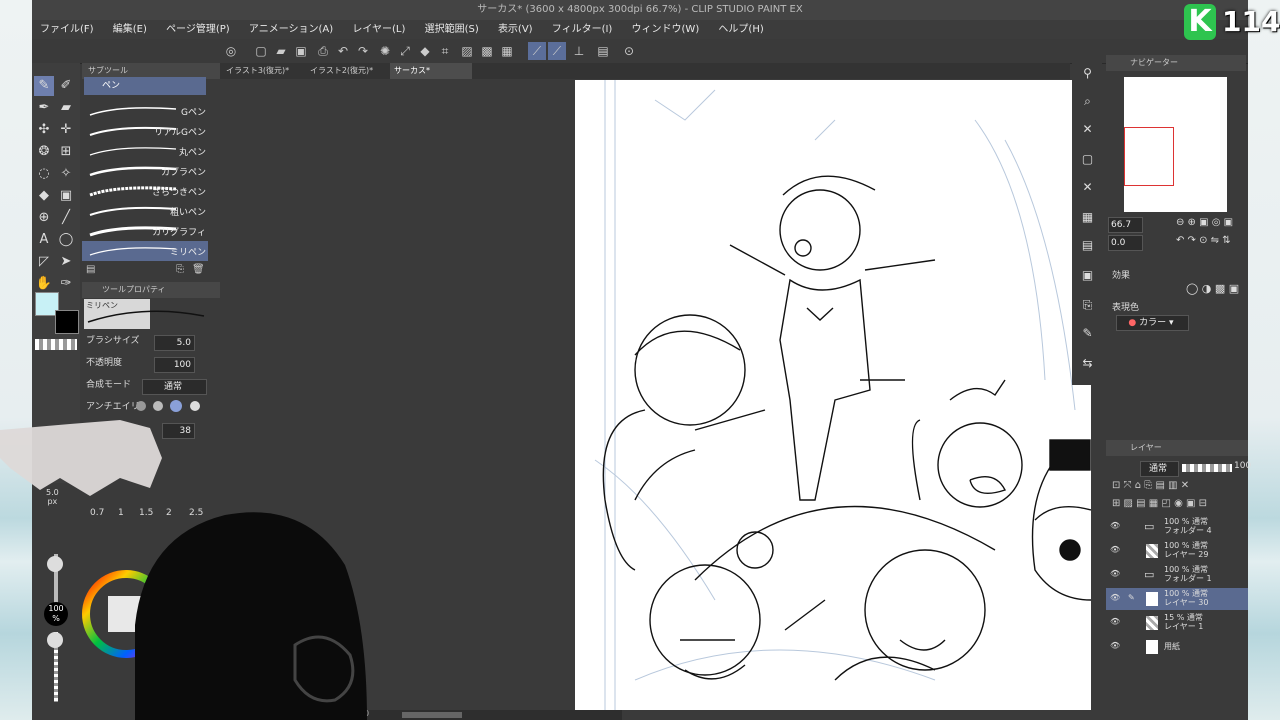  What do you see at coordinates (467, 51) in the screenshot?
I see `clear-icon: ▨` at bounding box center [467, 51].